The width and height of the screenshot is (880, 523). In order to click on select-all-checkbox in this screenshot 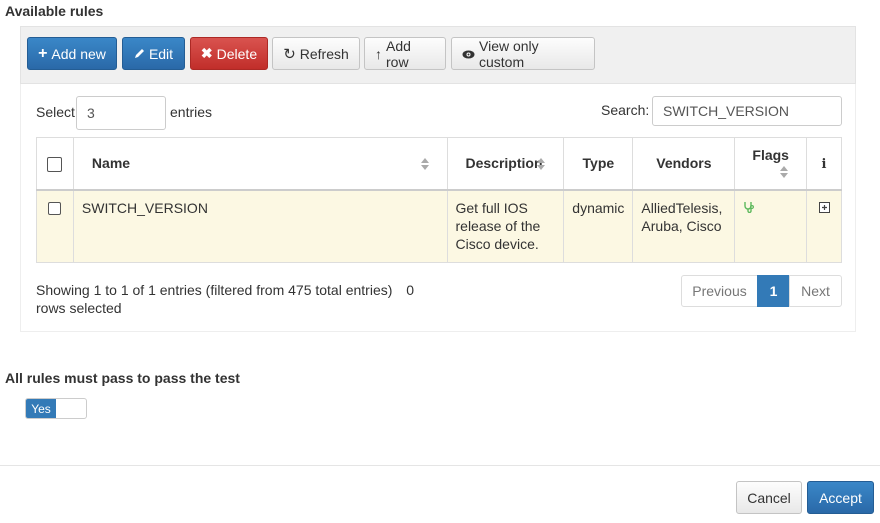, I will do `click(55, 165)`.